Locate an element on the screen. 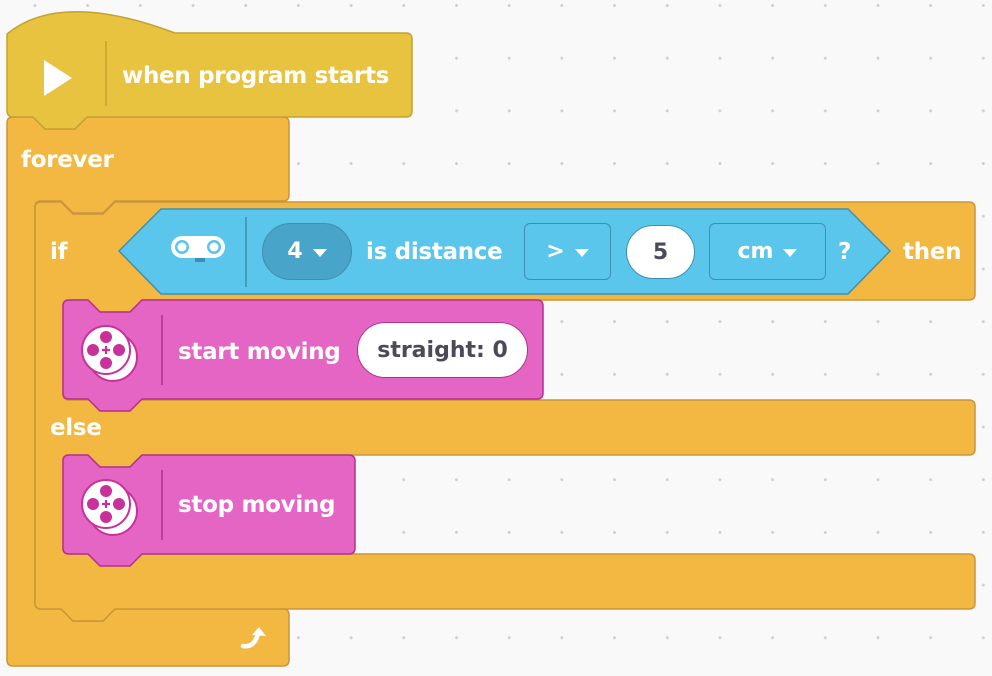 This screenshot has width=992, height=676. else-label: else is located at coordinates (76, 428).